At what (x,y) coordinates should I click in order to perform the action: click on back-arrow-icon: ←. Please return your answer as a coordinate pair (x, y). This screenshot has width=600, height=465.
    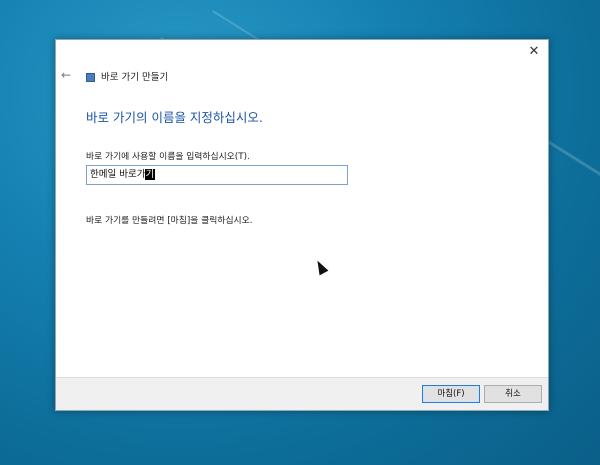
    Looking at the image, I should click on (66, 75).